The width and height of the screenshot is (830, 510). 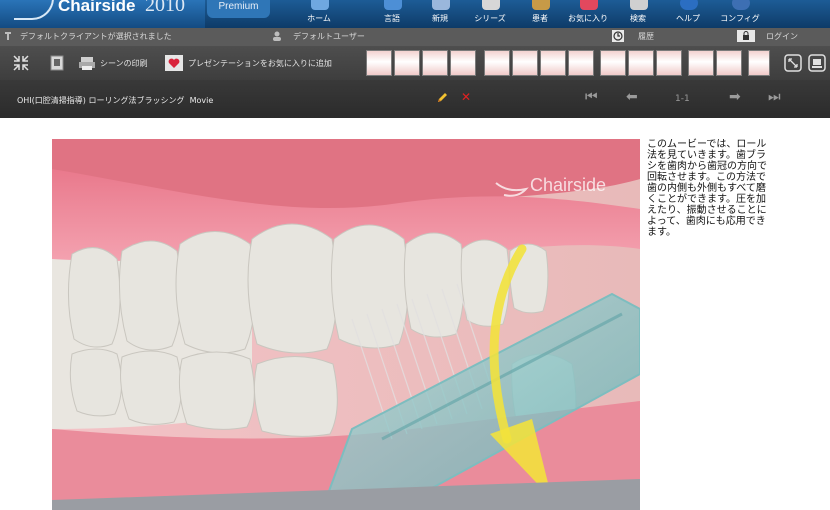 I want to click on nav-help-button: ヘルプ, so click(x=688, y=14).